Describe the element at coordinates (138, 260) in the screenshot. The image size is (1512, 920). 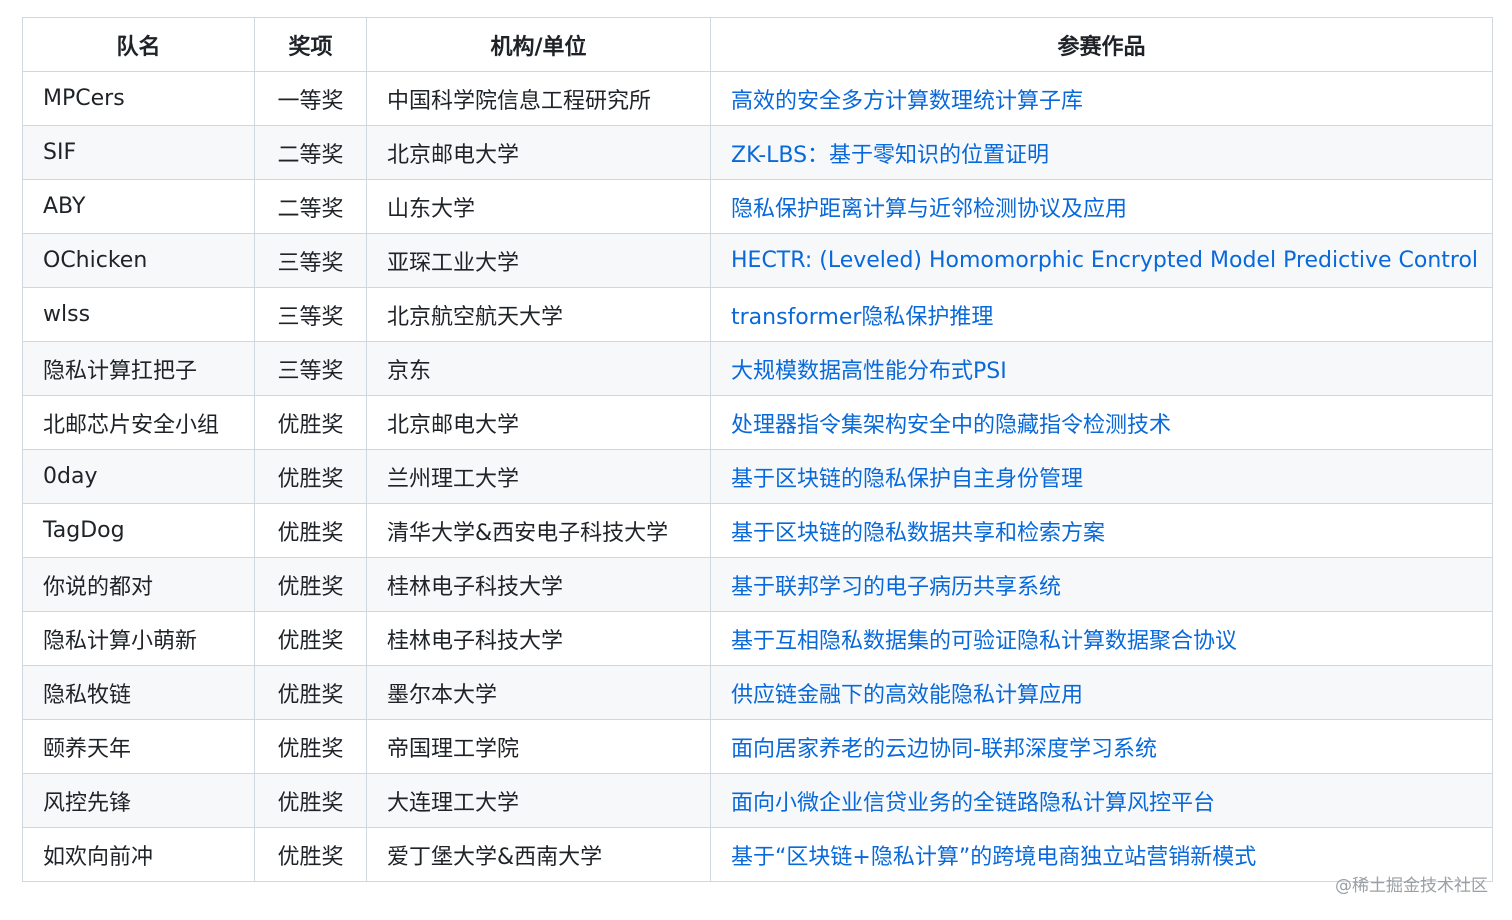
I see `cell-team: OChicken` at that location.